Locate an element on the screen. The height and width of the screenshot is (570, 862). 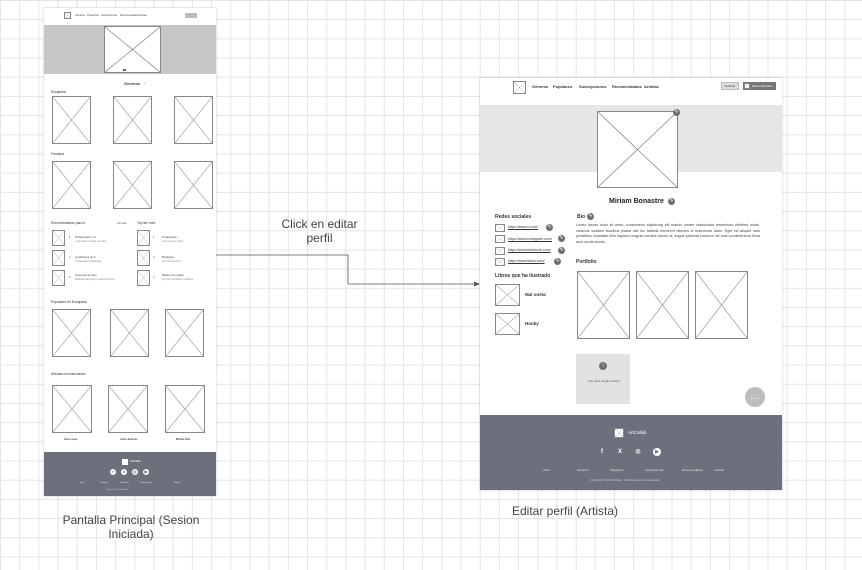
list-title: Recomendados para ti is located at coordinates (68, 223).